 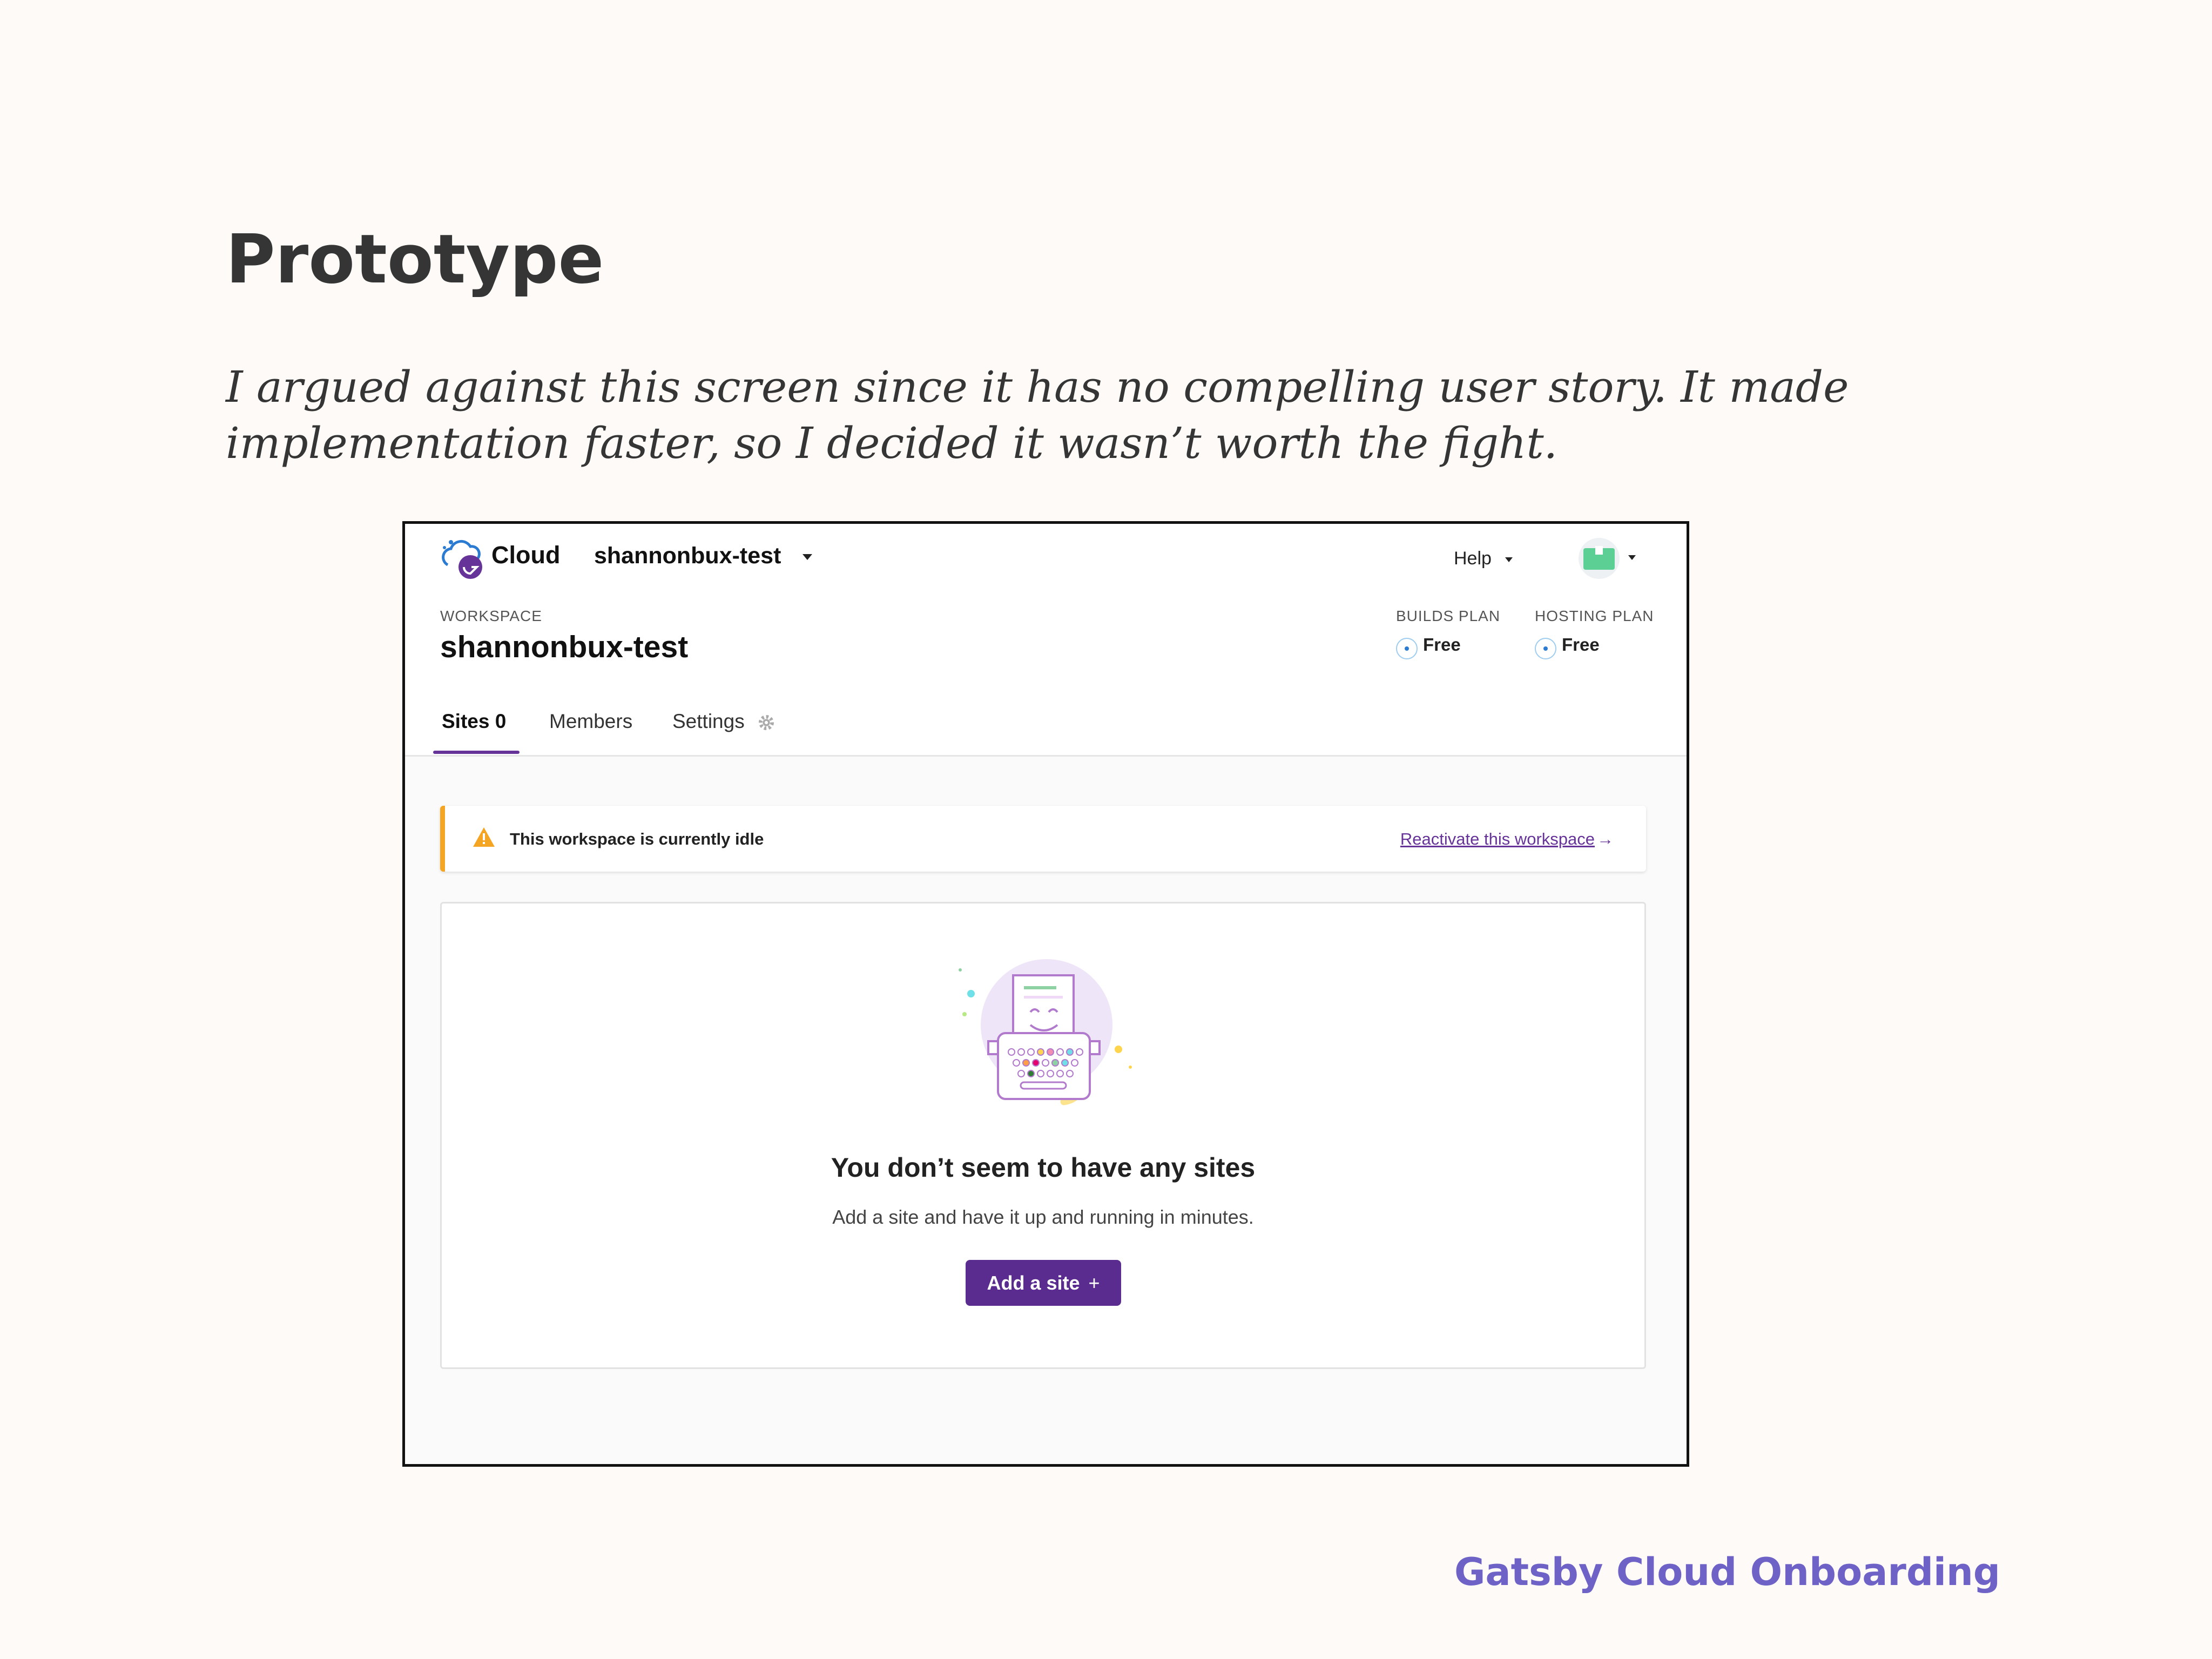 I want to click on user-menu, so click(x=1607, y=559).